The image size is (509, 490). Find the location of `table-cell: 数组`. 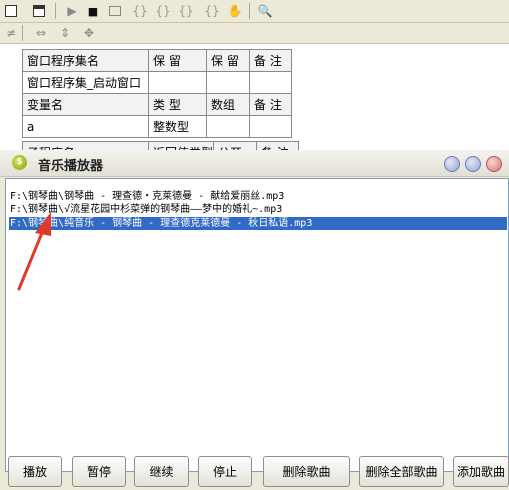

table-cell: 数组 is located at coordinates (228, 104).